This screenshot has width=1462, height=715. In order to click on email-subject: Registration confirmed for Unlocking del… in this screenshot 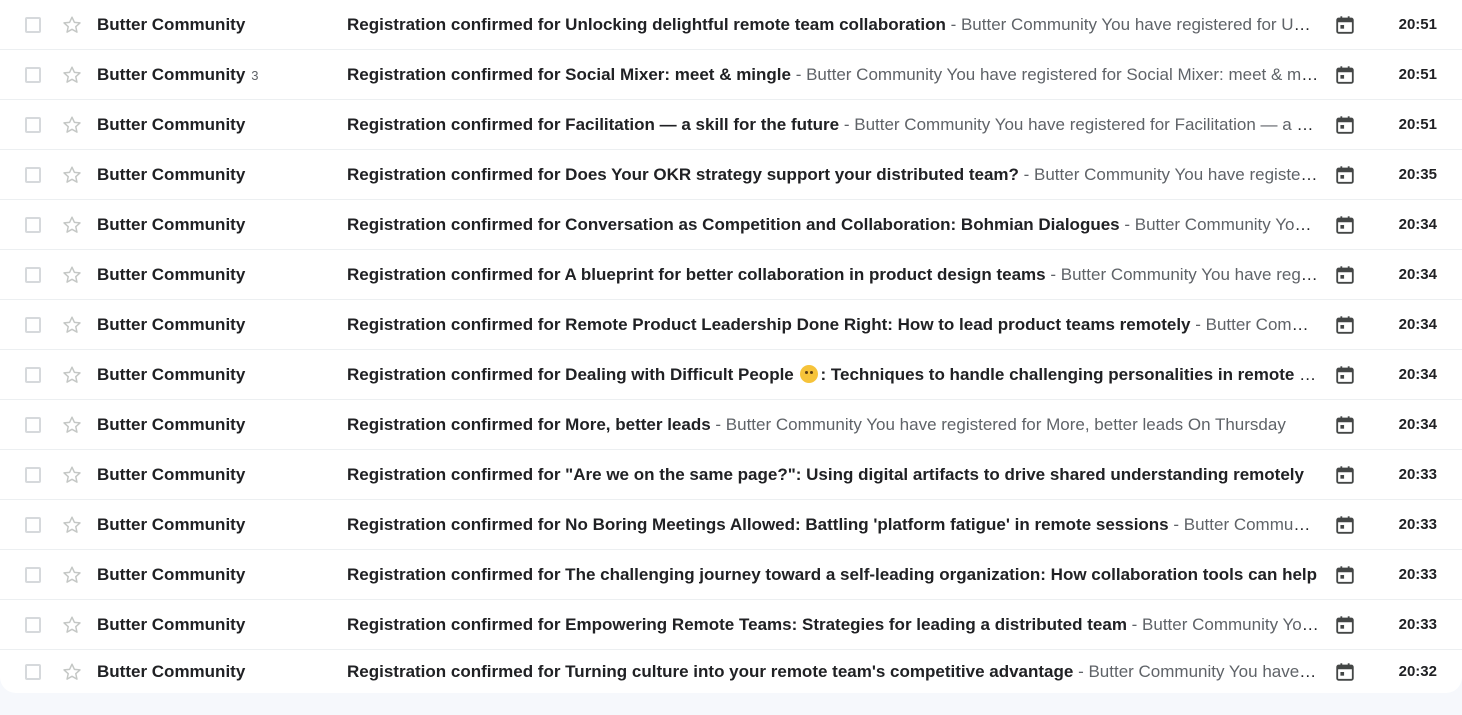, I will do `click(646, 24)`.